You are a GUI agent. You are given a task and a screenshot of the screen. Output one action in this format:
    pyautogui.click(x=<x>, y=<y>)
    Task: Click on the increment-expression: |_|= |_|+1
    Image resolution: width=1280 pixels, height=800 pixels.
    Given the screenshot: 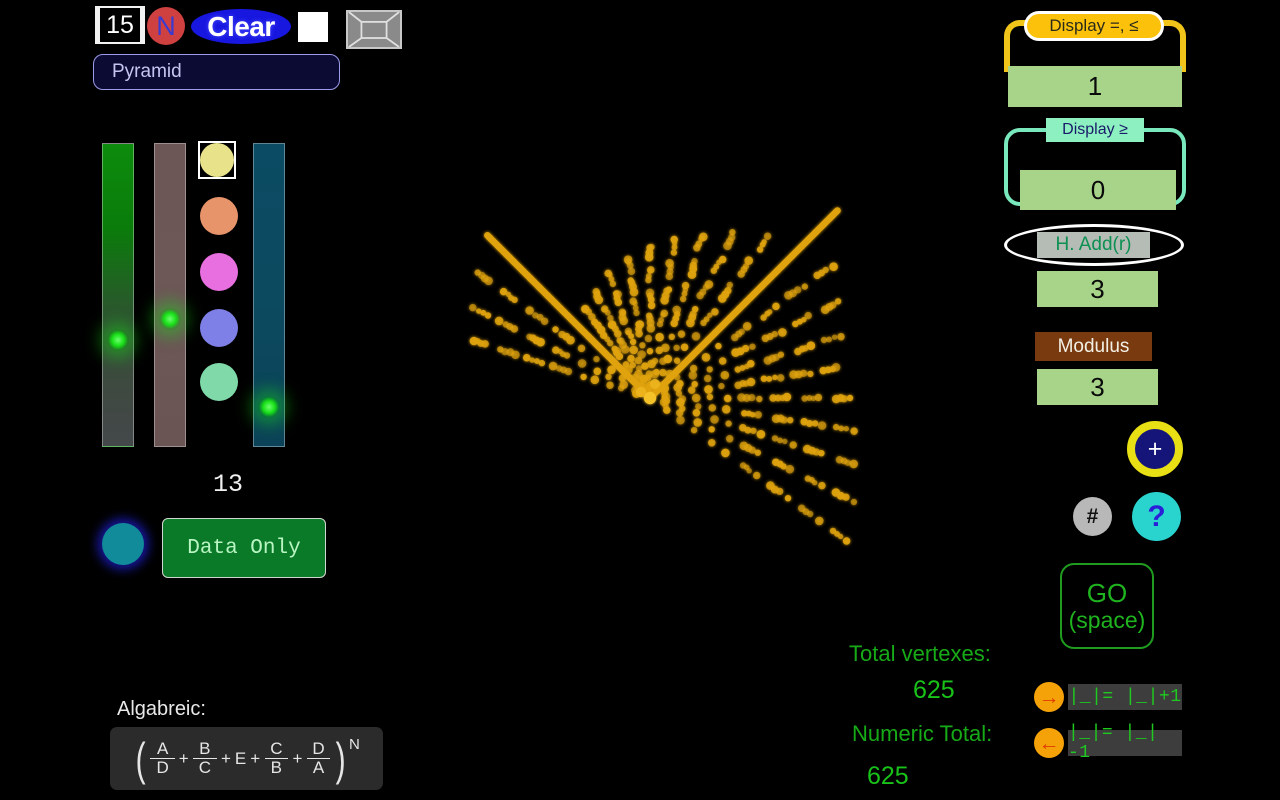 What is the action you would take?
    pyautogui.click(x=1125, y=697)
    